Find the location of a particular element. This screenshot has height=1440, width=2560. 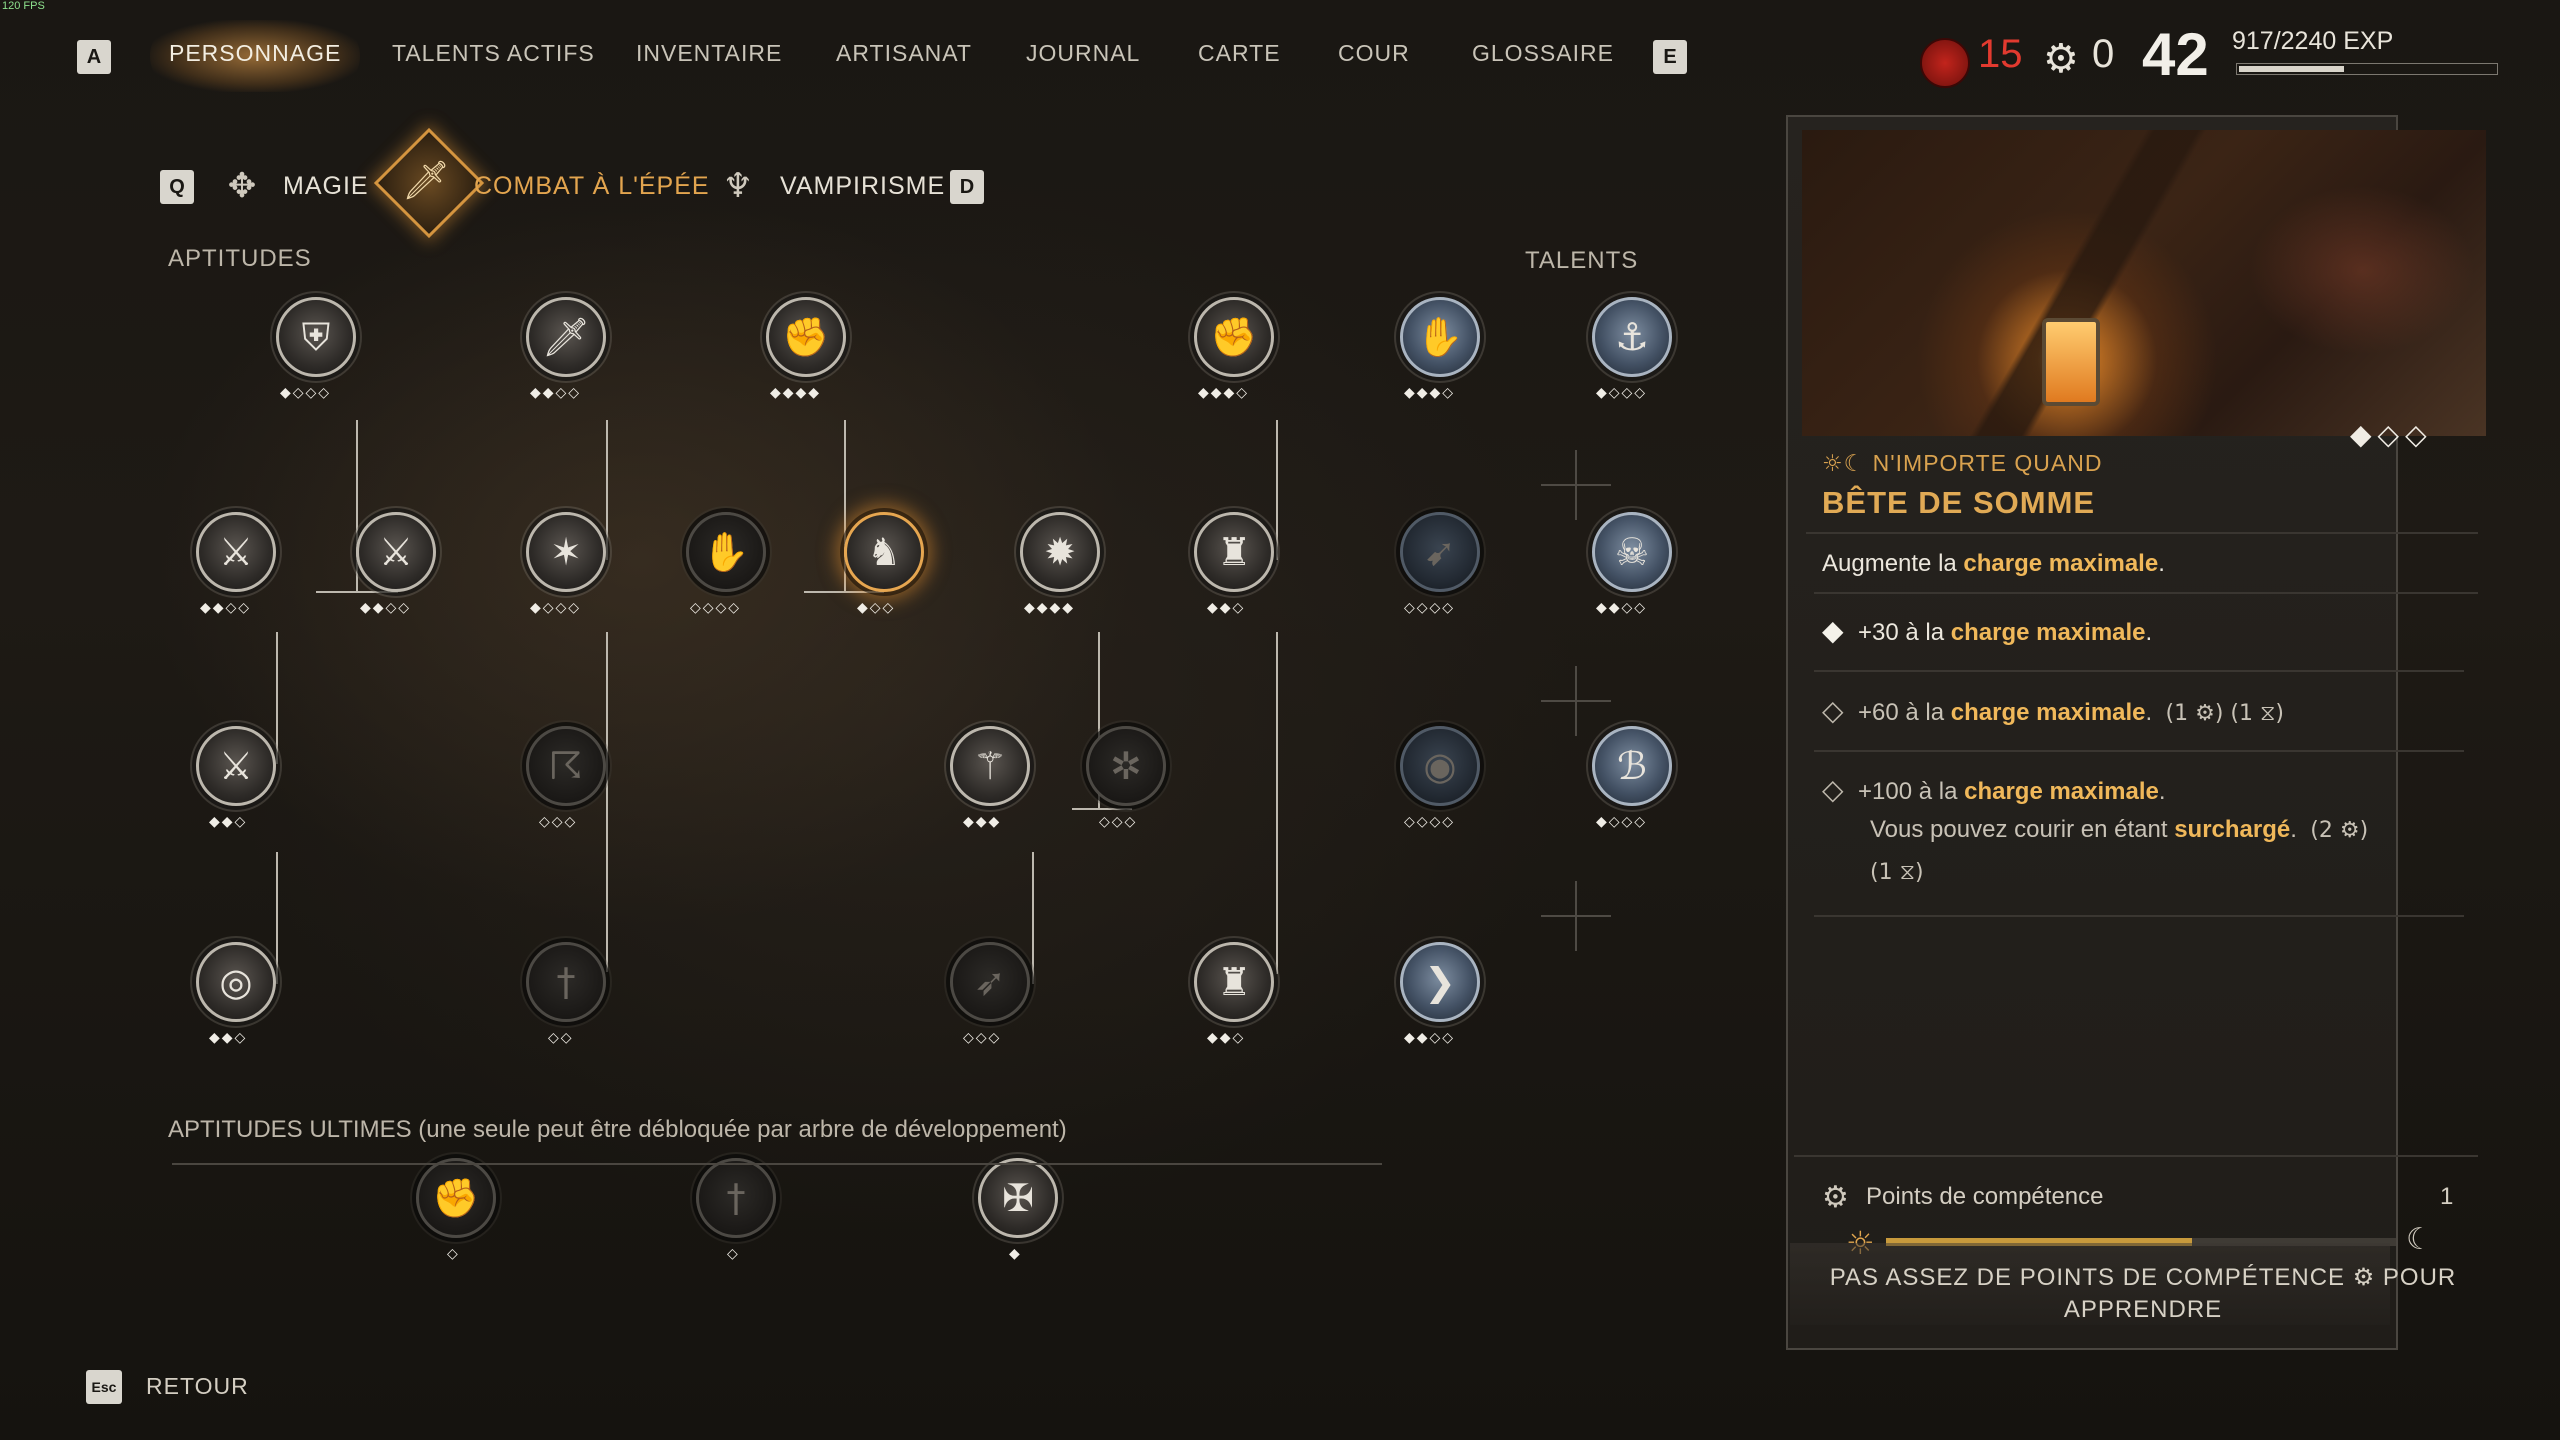

tier-1: ◆ +30 à la charge maximale. is located at coordinates (1987, 630).